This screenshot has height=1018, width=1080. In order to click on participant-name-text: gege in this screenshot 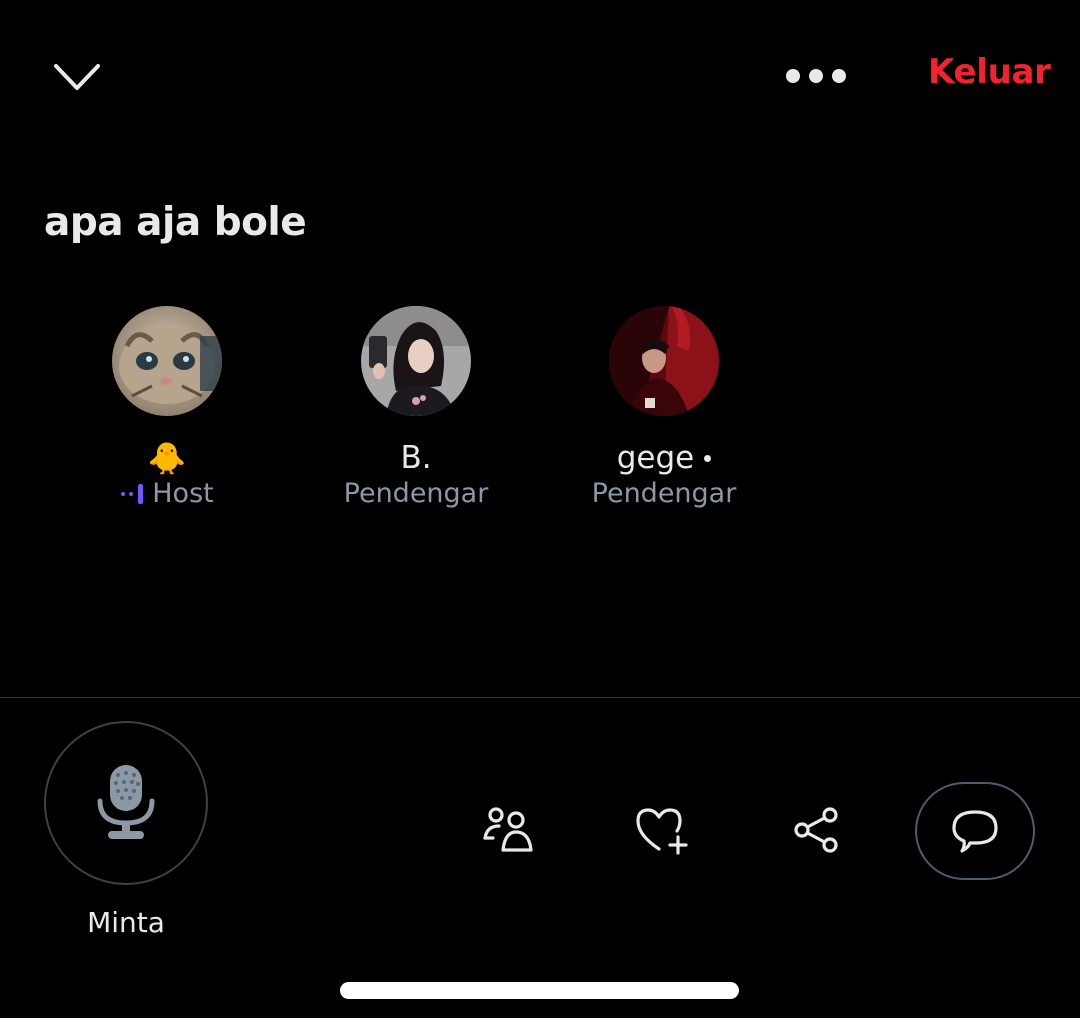, I will do `click(655, 458)`.